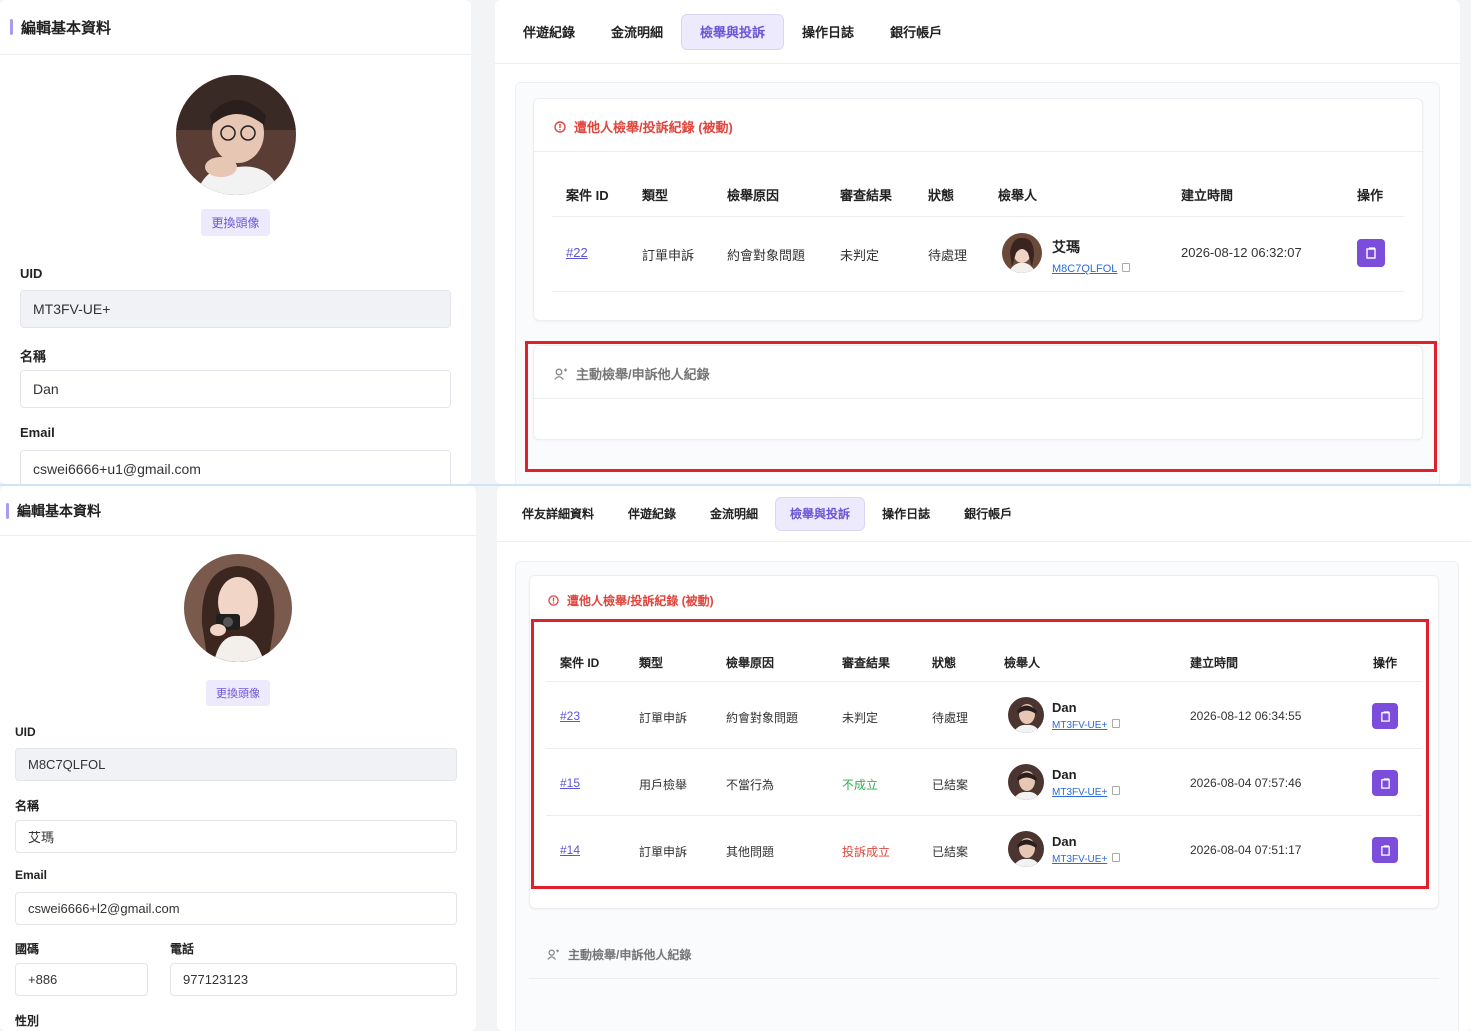 Image resolution: width=1471 pixels, height=1031 pixels. Describe the element at coordinates (236, 908) in the screenshot. I see `email-field: cswei6666+l2@gmail.com` at that location.